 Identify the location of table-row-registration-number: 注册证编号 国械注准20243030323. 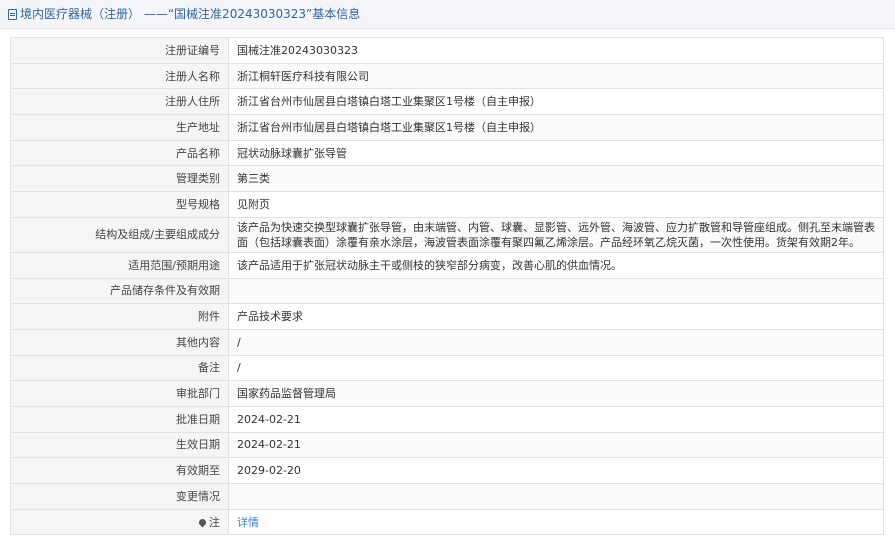
(447, 50).